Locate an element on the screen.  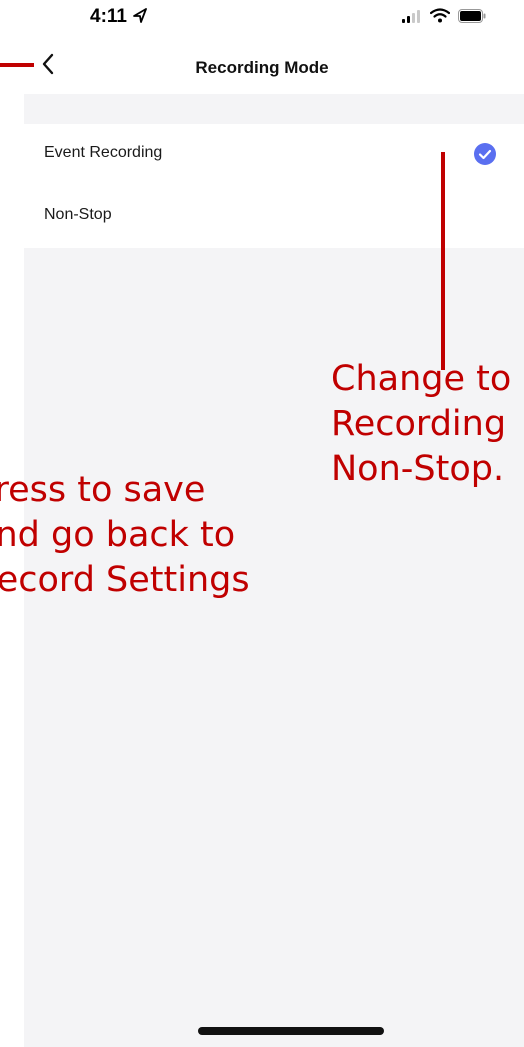
checkmark-selected-icon is located at coordinates (485, 154).